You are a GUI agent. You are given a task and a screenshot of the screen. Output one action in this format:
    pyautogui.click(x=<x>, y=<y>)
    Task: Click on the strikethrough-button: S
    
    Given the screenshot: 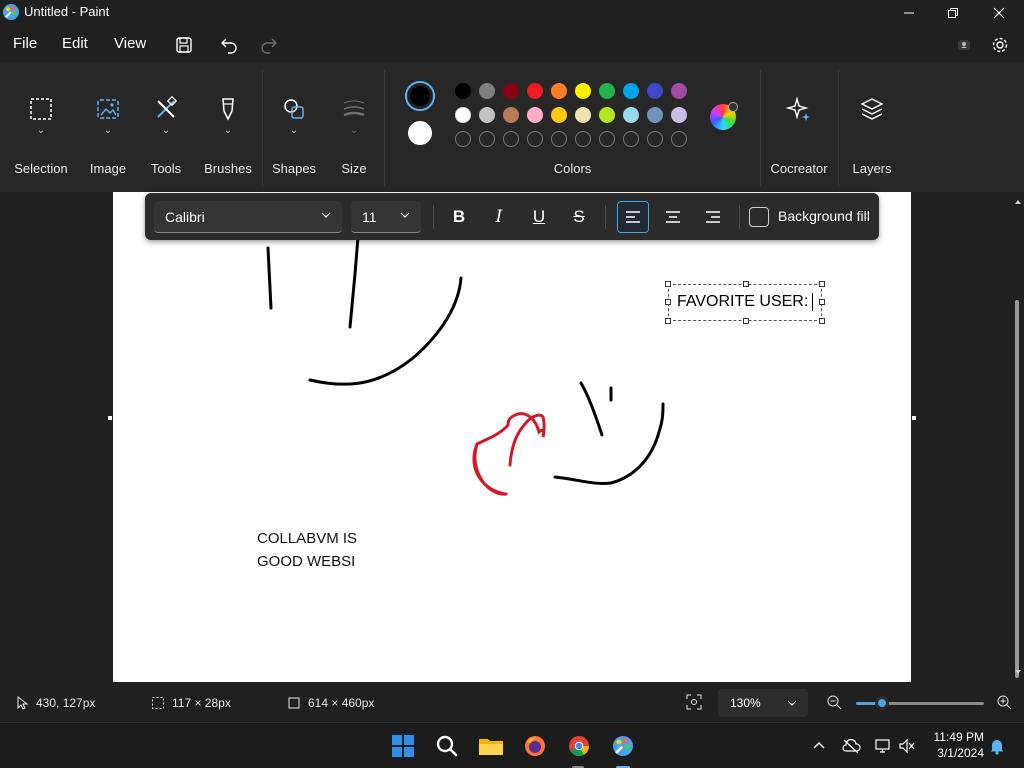 What is the action you would take?
    pyautogui.click(x=579, y=217)
    